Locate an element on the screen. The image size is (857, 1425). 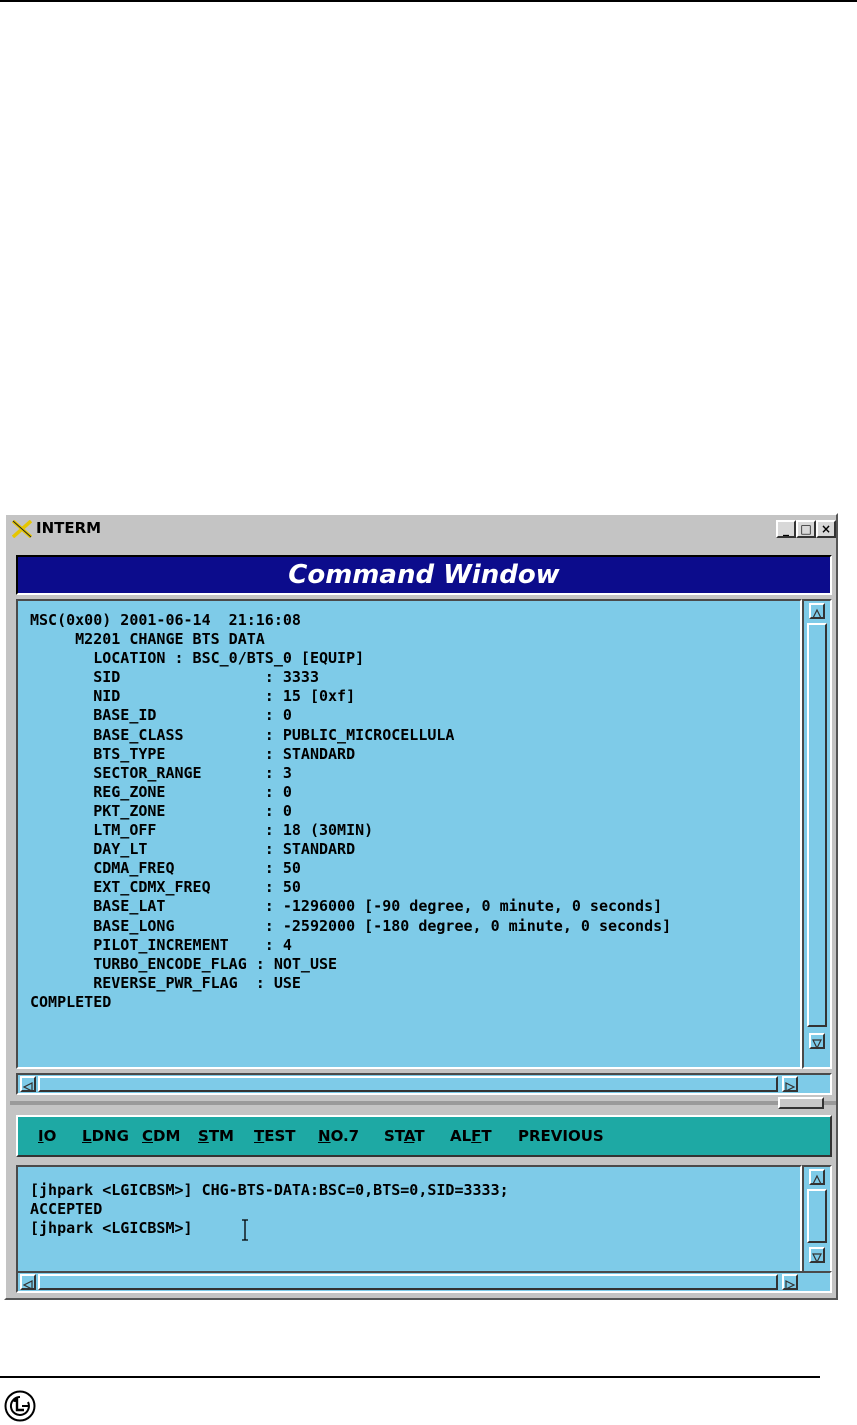
scroll-left-arrow-icon is located at coordinates (28, 1084).